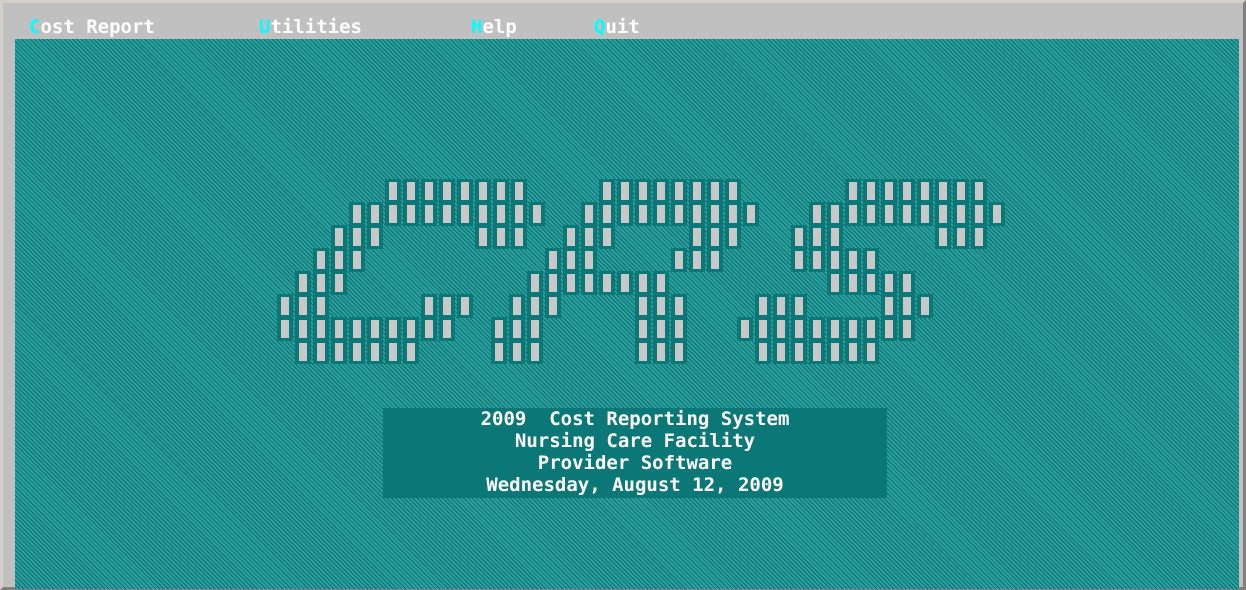 This screenshot has width=1246, height=590. Describe the element at coordinates (617, 27) in the screenshot. I see `menu-quit: Quit` at that location.